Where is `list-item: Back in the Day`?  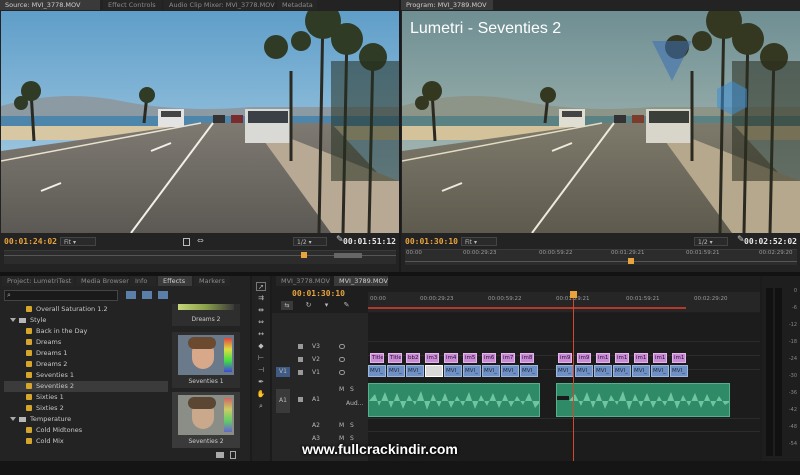
list-item: Back in the Day is located at coordinates (86, 331).